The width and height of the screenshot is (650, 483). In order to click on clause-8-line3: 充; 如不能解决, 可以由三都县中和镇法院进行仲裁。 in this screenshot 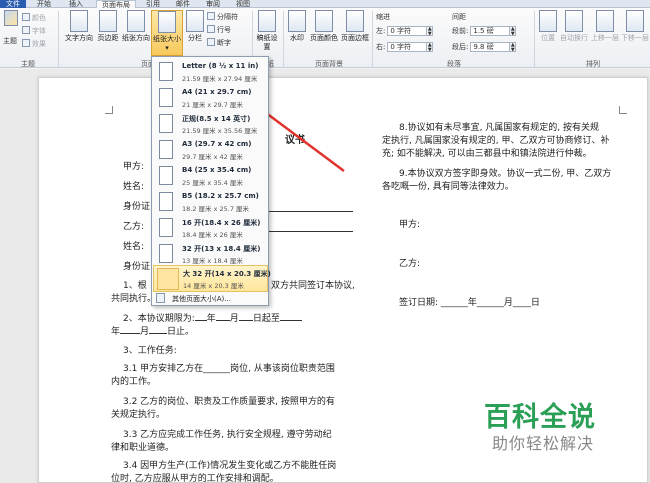, I will do `click(487, 154)`.